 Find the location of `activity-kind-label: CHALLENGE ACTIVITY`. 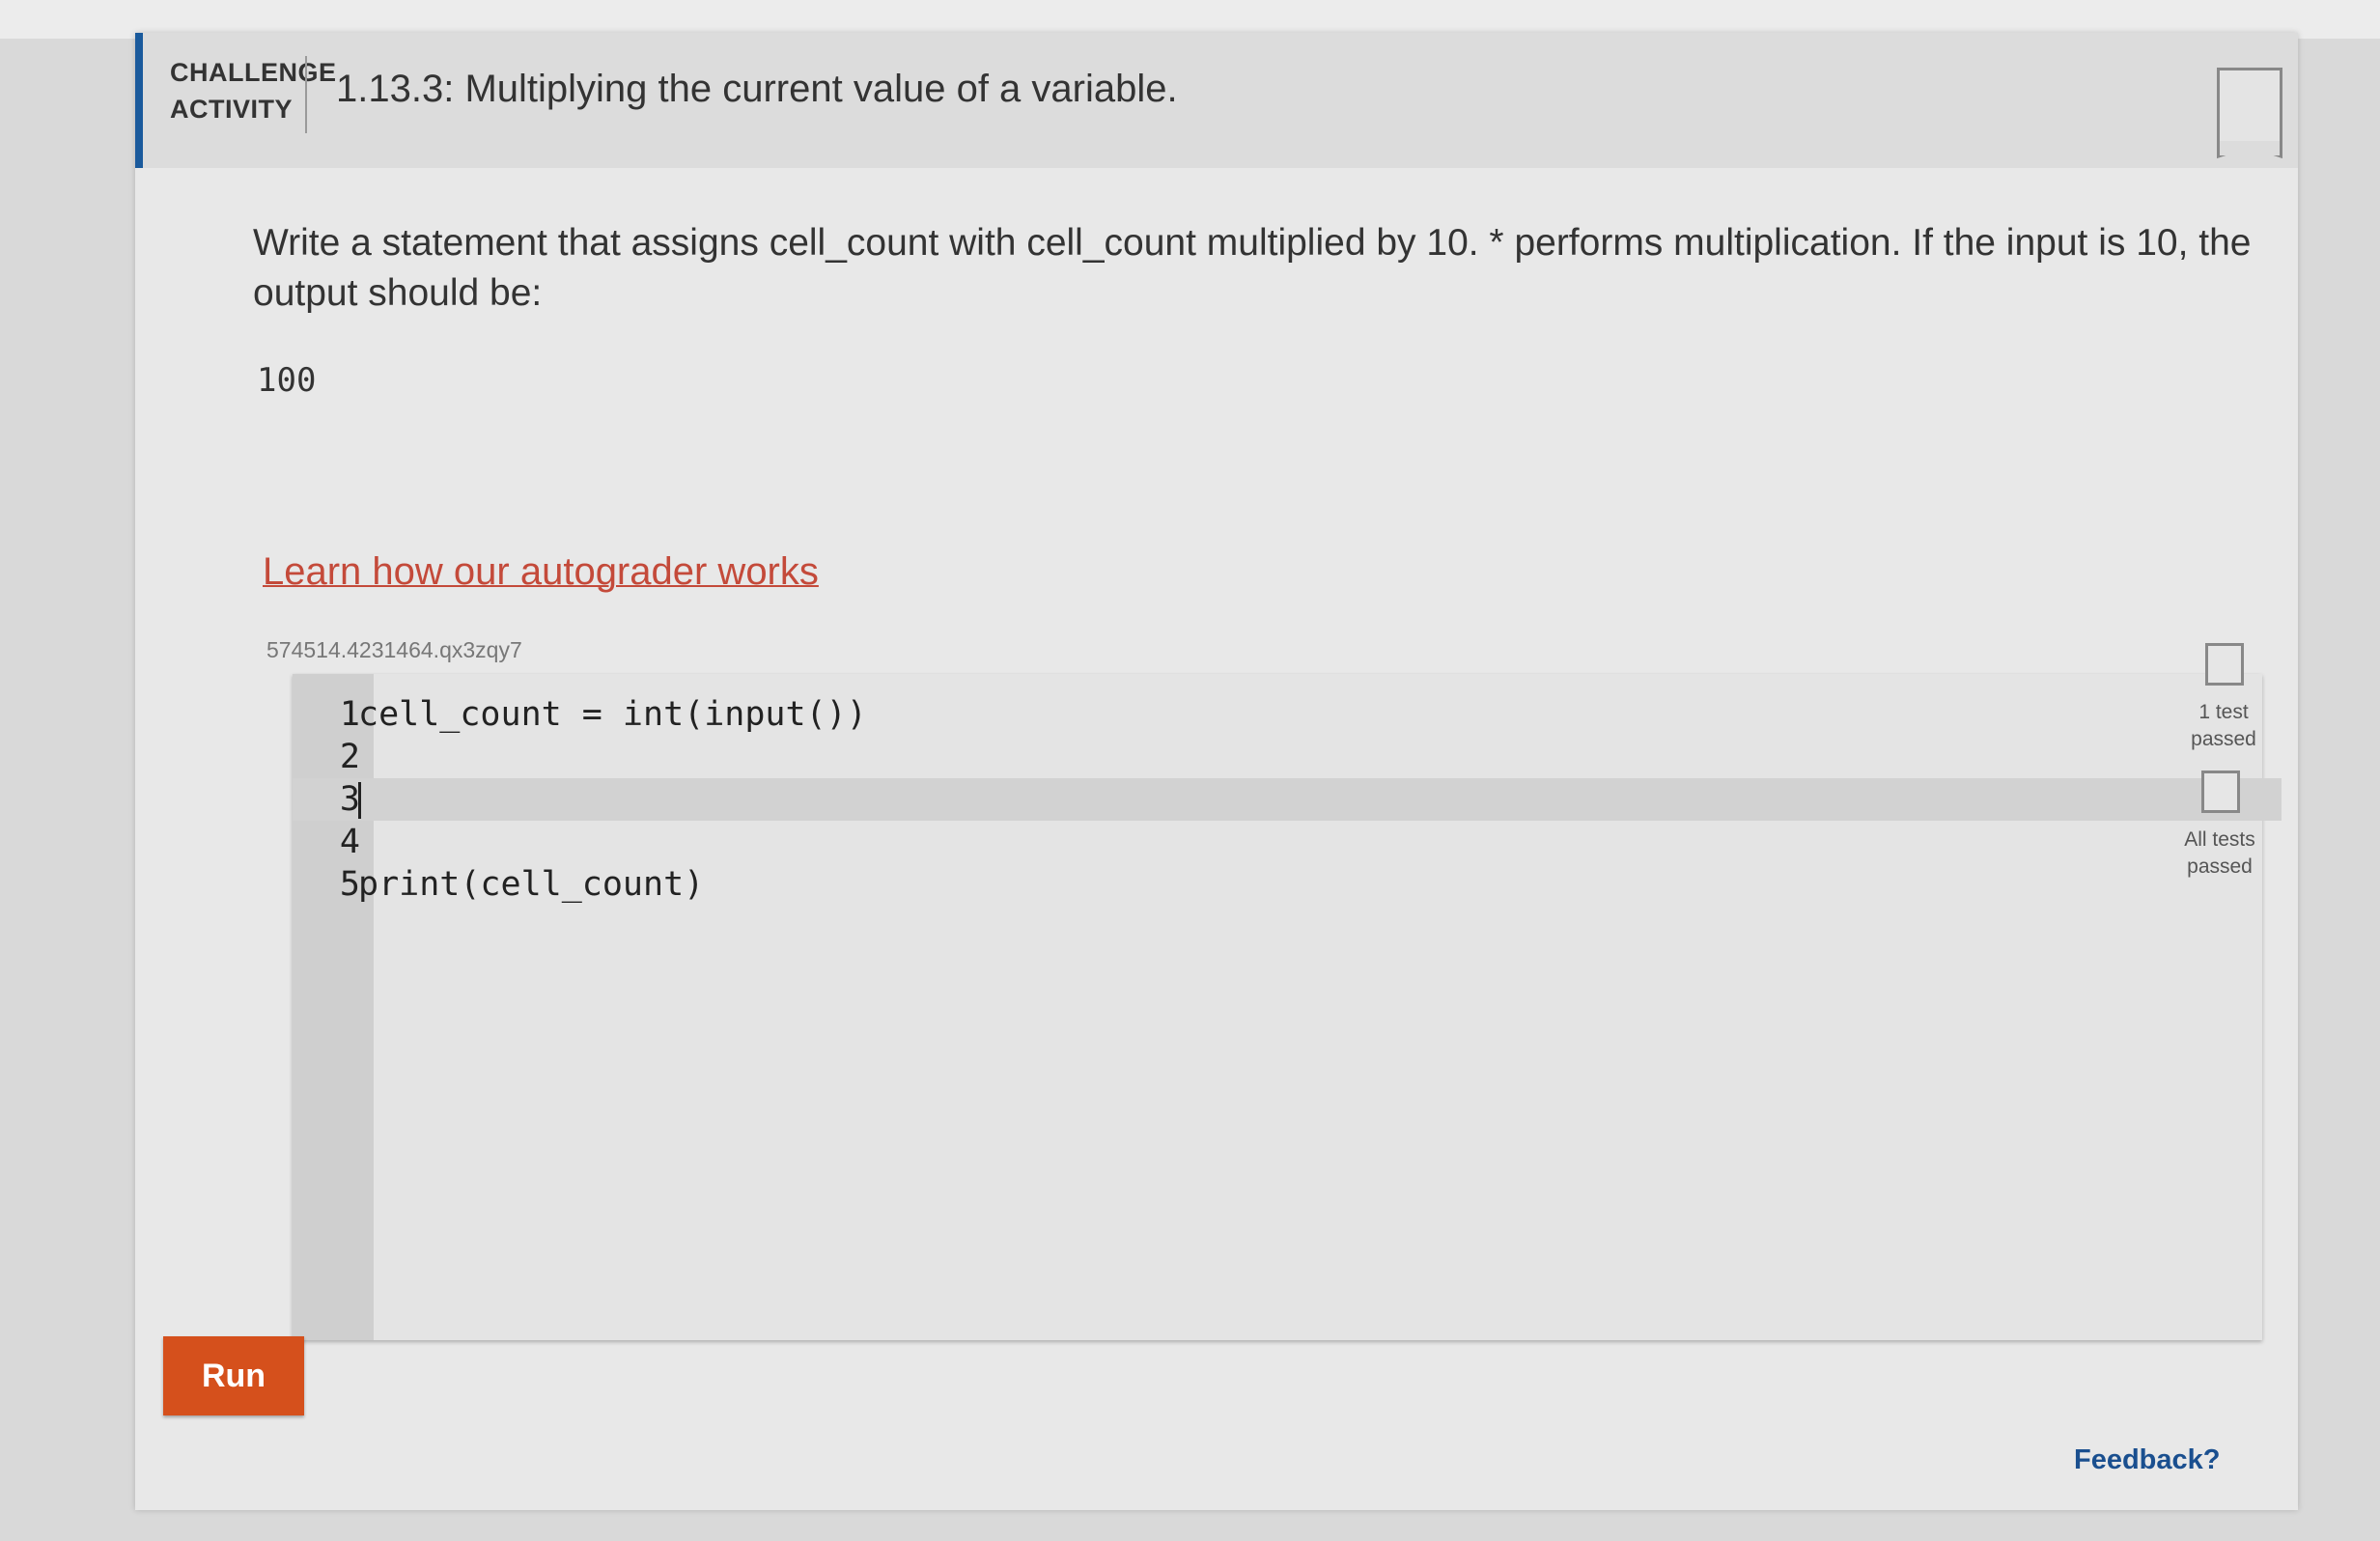

activity-kind-label: CHALLENGE ACTIVITY is located at coordinates (254, 90).